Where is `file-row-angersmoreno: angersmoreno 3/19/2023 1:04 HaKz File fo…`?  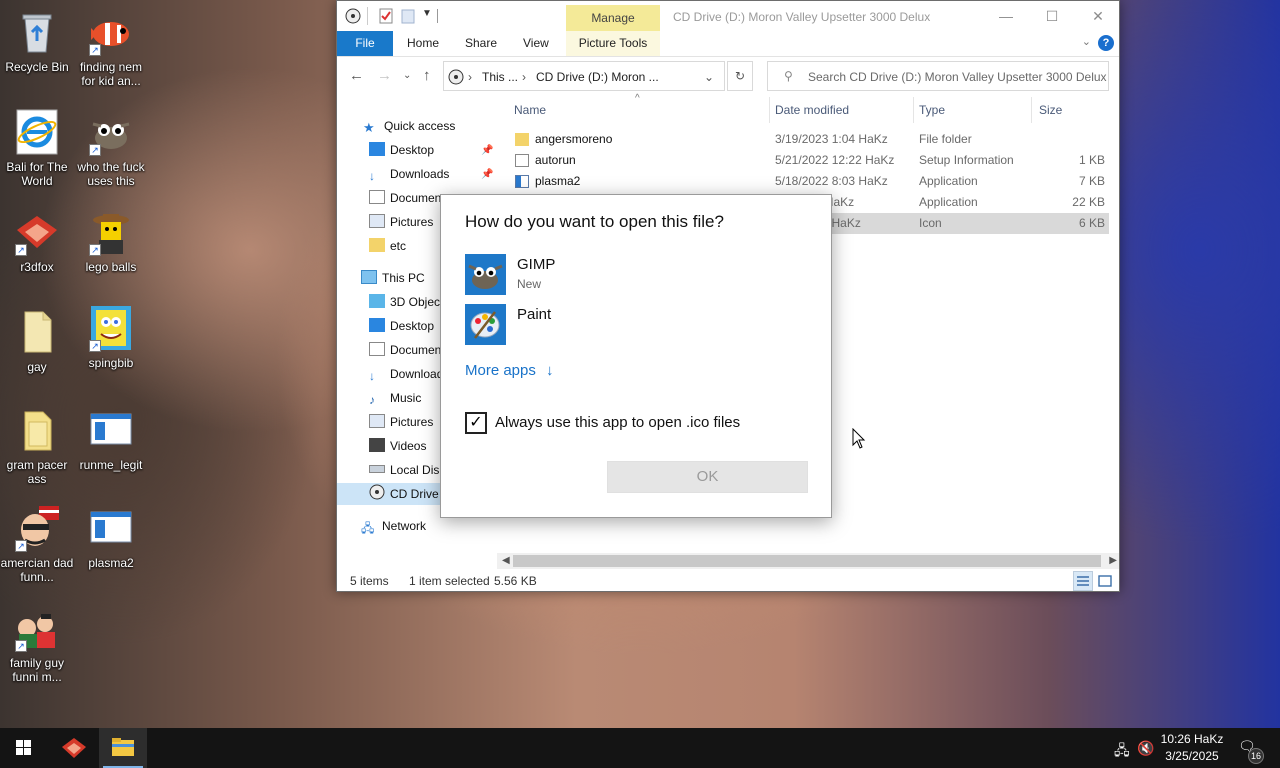 file-row-angersmoreno: angersmoreno 3/19/2023 1:04 HaKz File fo… is located at coordinates (807, 139).